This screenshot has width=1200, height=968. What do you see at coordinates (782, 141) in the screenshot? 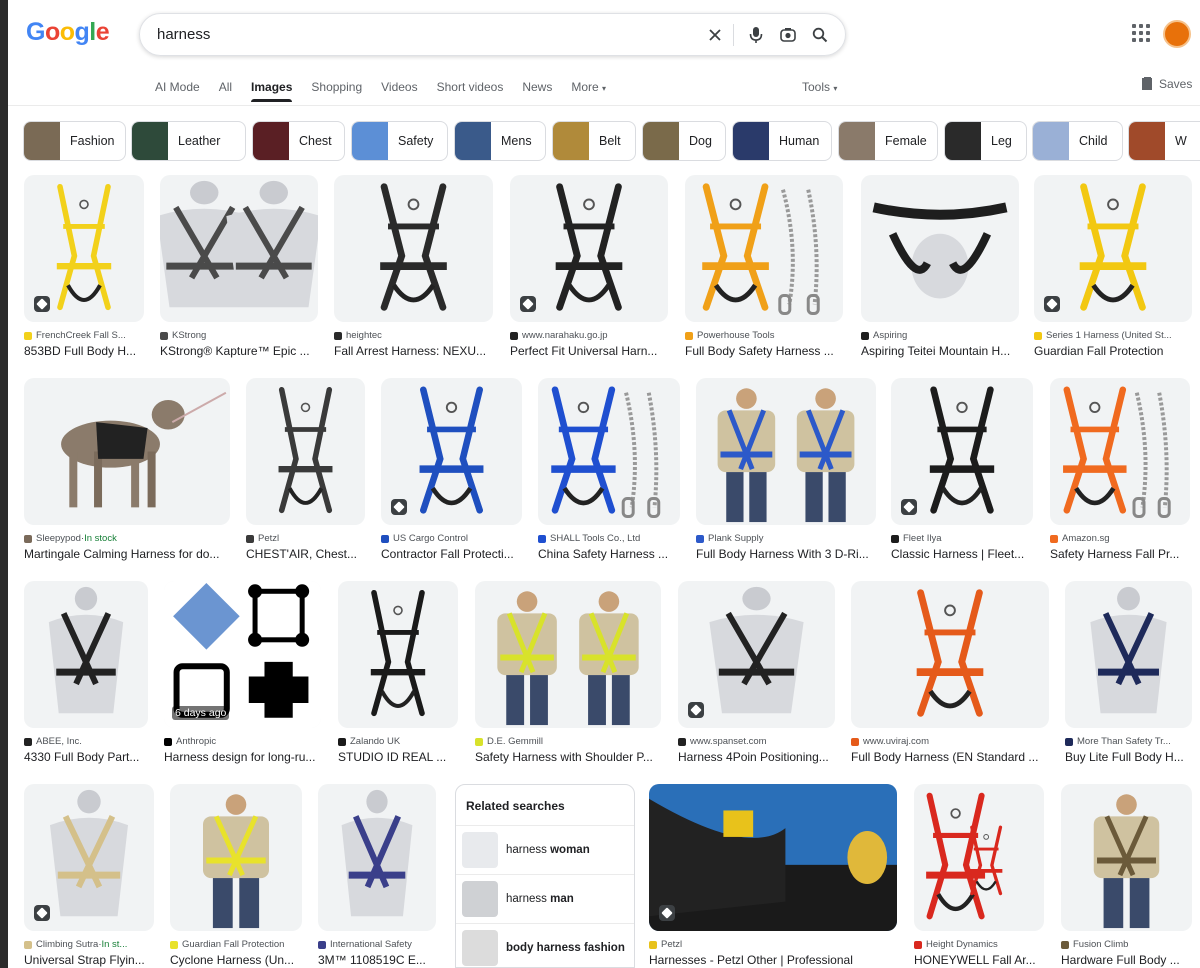
I see `chip-human: Human` at bounding box center [782, 141].